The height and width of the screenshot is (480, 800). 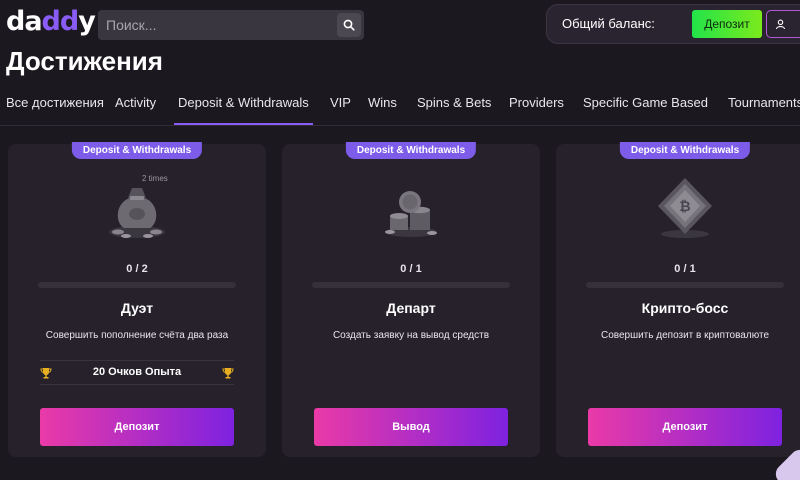 I want to click on logo-text-accent: dd, so click(x=60, y=21).